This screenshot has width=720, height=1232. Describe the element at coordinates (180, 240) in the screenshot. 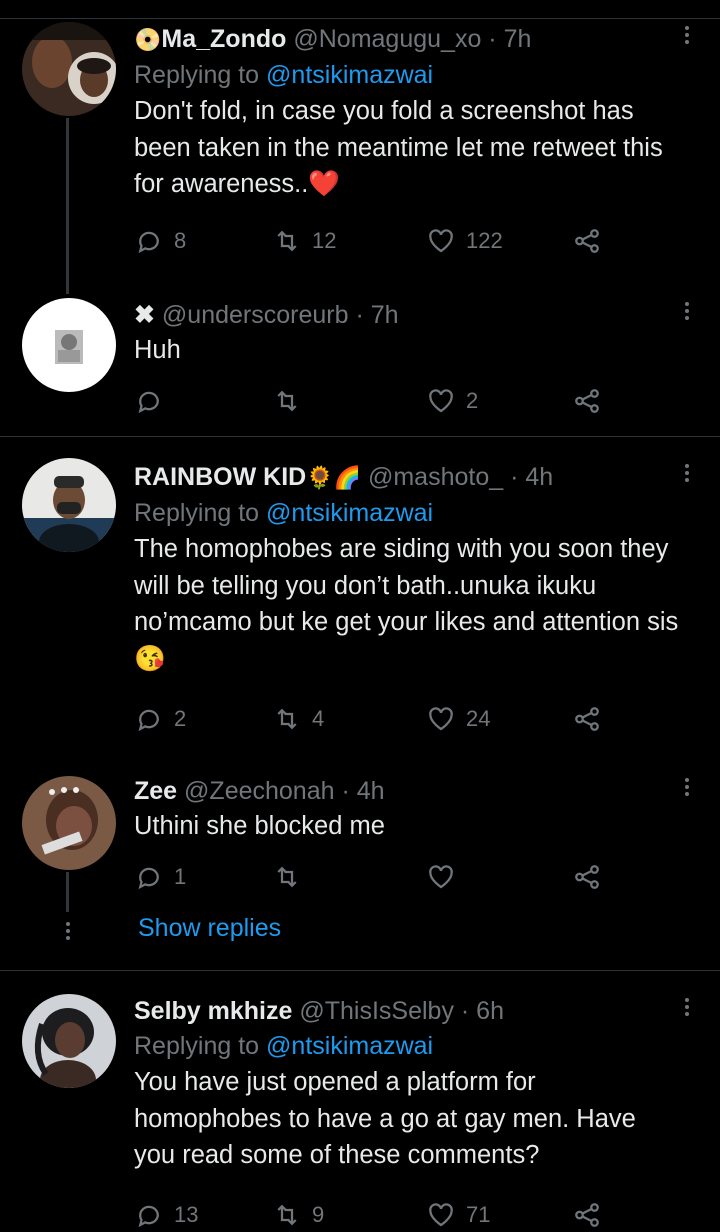

I see `reply-count: 8` at that location.